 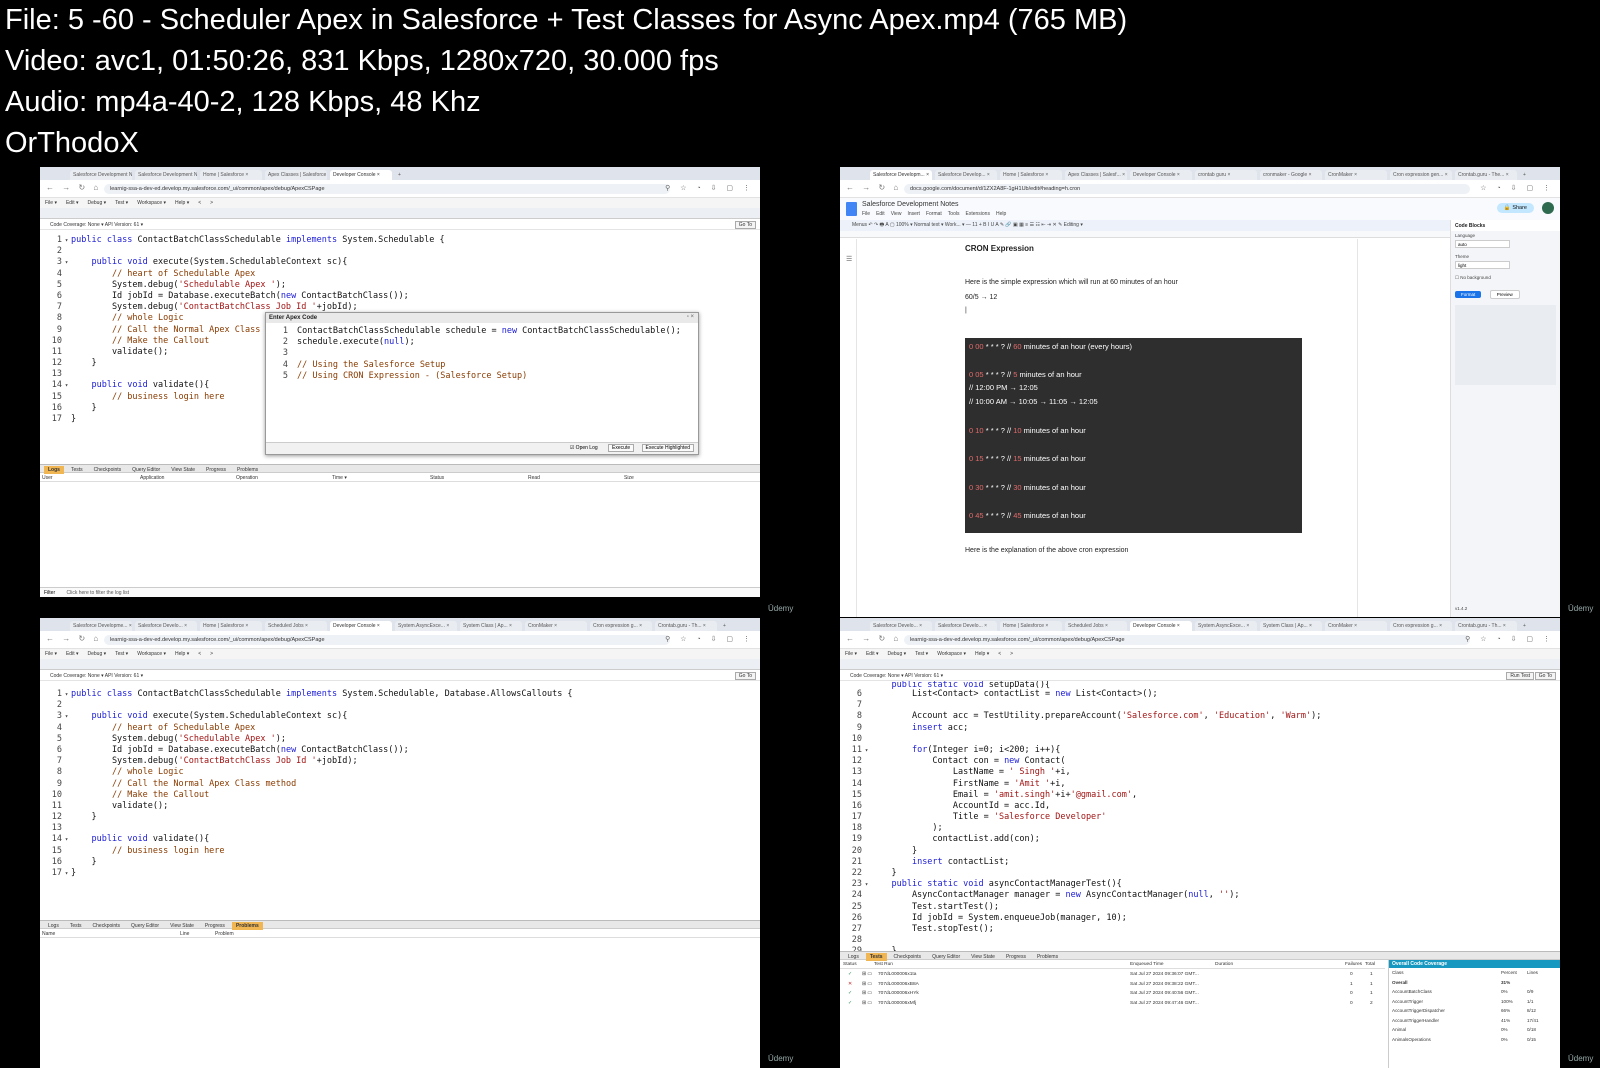 I want to click on open-log-checkbox: ☑ Open Log, so click(x=584, y=448).